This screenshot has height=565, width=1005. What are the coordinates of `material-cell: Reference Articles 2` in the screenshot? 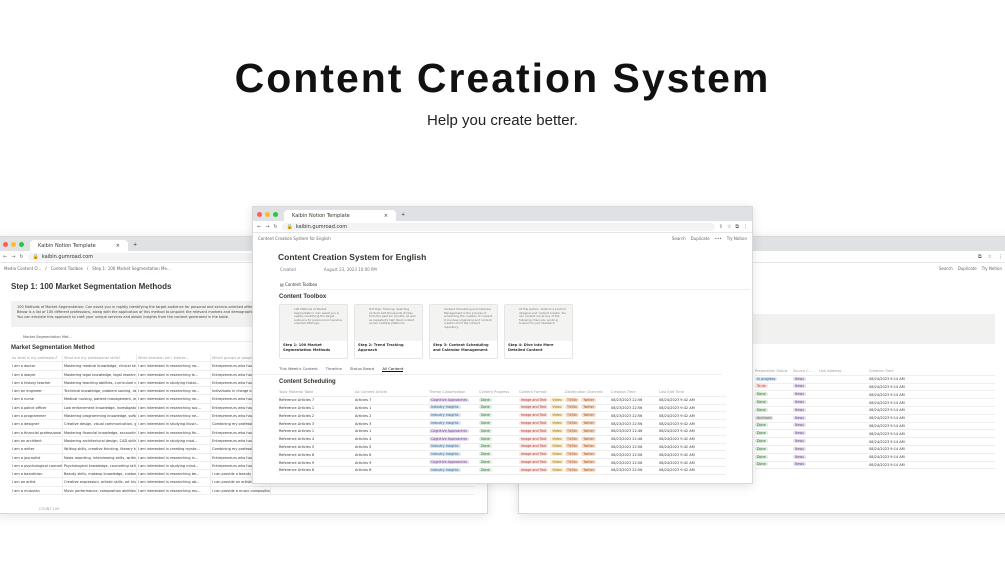 It's located at (317, 416).